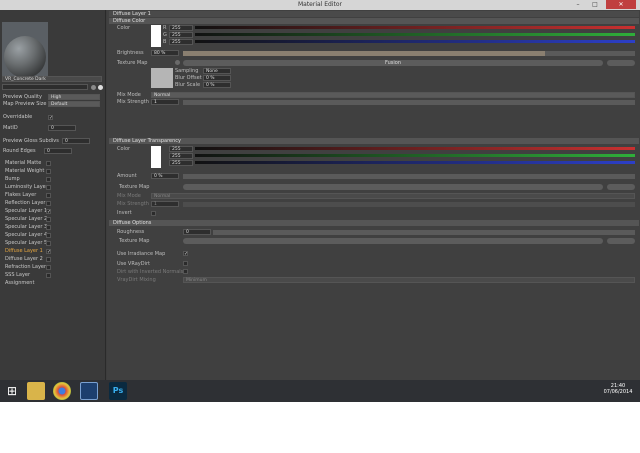 The image size is (640, 453). What do you see at coordinates (393, 95) in the screenshot?
I see `mix-mode-select: Normal` at bounding box center [393, 95].